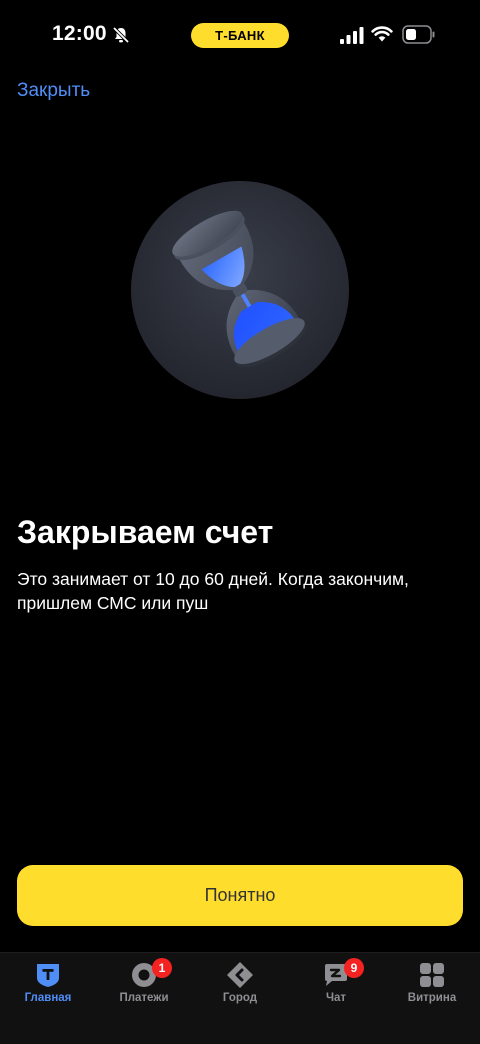 The height and width of the screenshot is (1044, 480). I want to click on tab-bar: Главная 1 Платежи Город 9 Чат Витрина, so click(240, 998).